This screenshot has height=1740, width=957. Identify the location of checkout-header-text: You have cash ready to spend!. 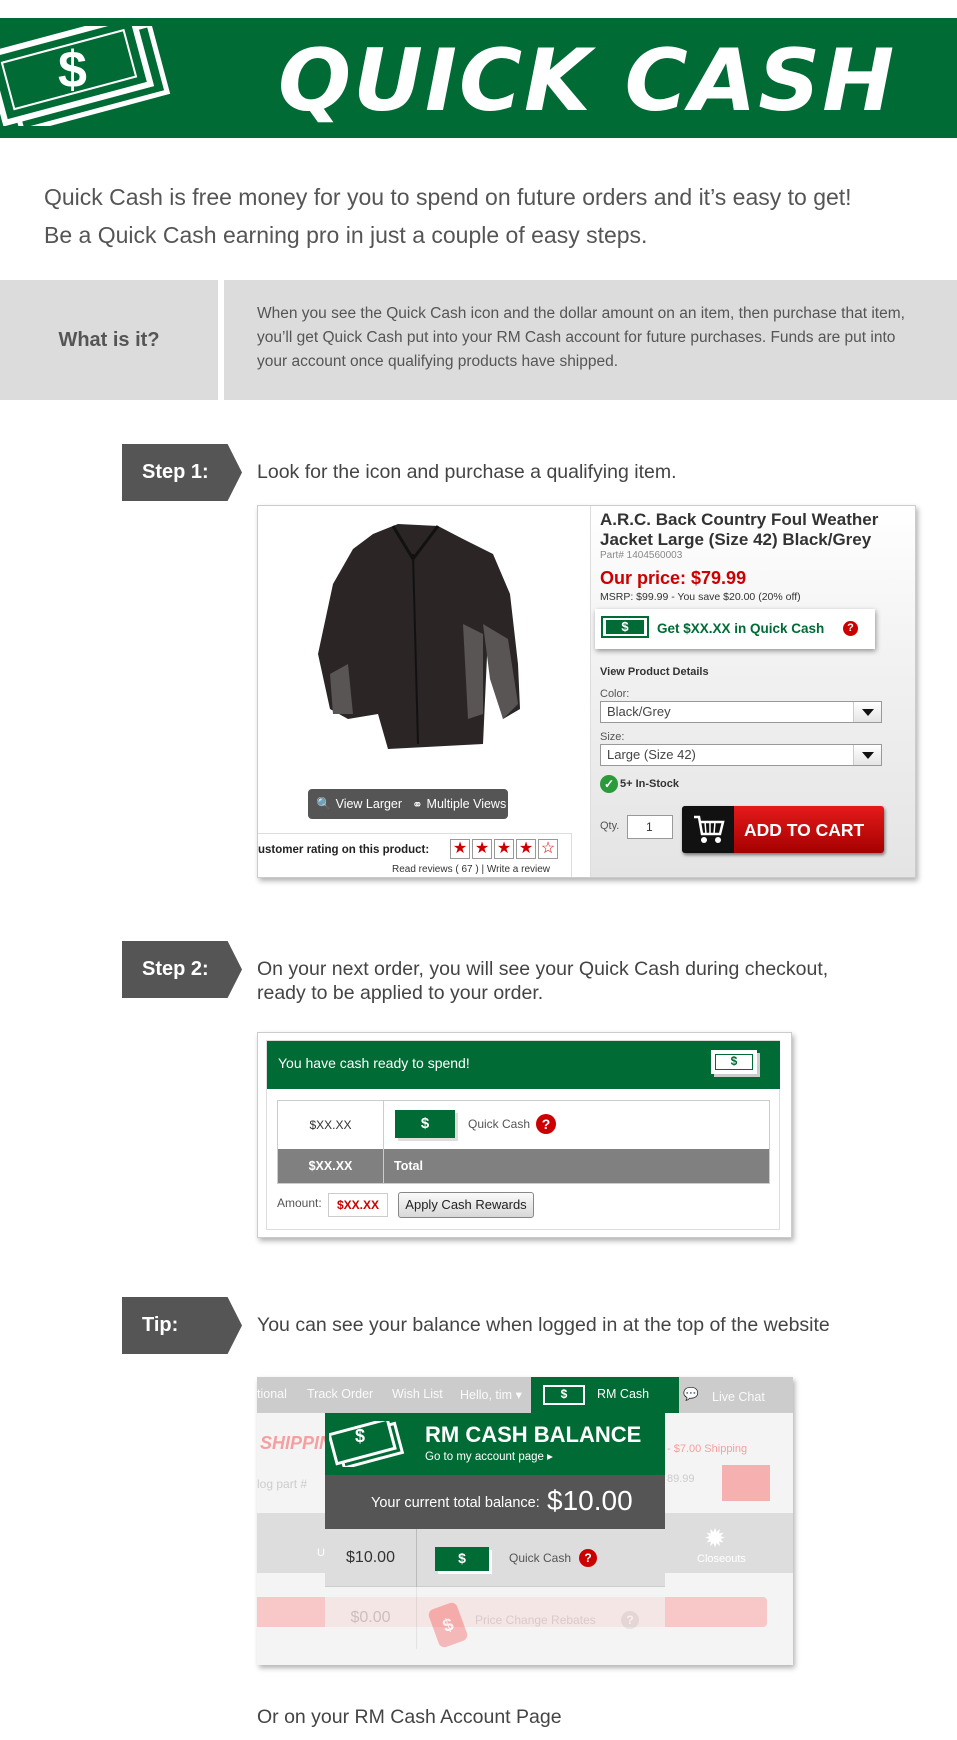
(374, 1063).